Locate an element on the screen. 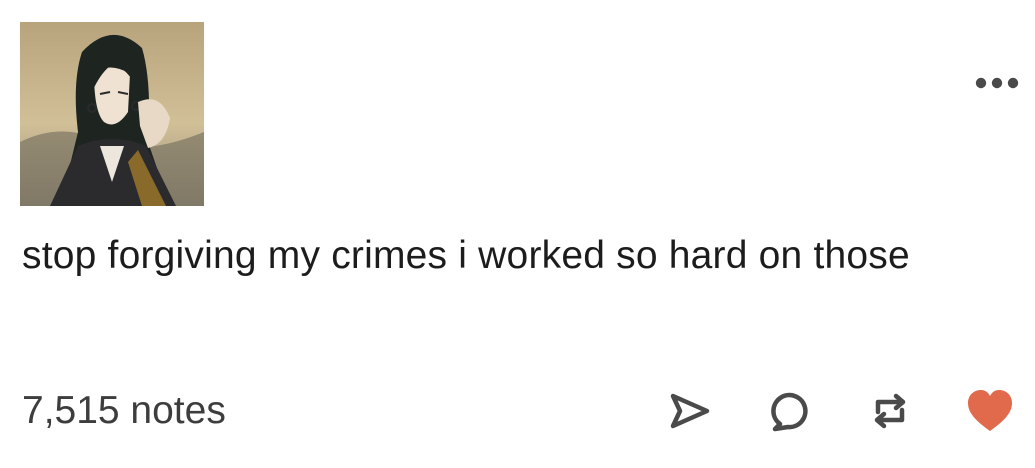 The width and height of the screenshot is (1035, 468). share-button is located at coordinates (690, 411).